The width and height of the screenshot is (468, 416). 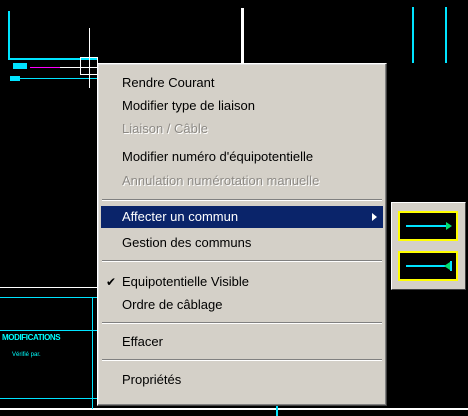 I want to click on menu-item-label: Affecter un commun, so click(x=180, y=216).